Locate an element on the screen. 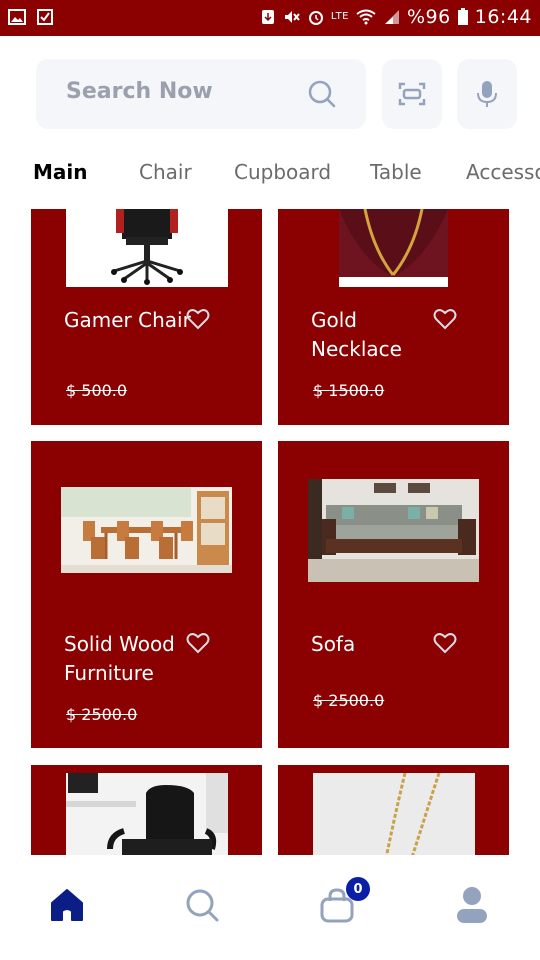  product-card: Gamer Chair $ 500.0 is located at coordinates (146, 317).